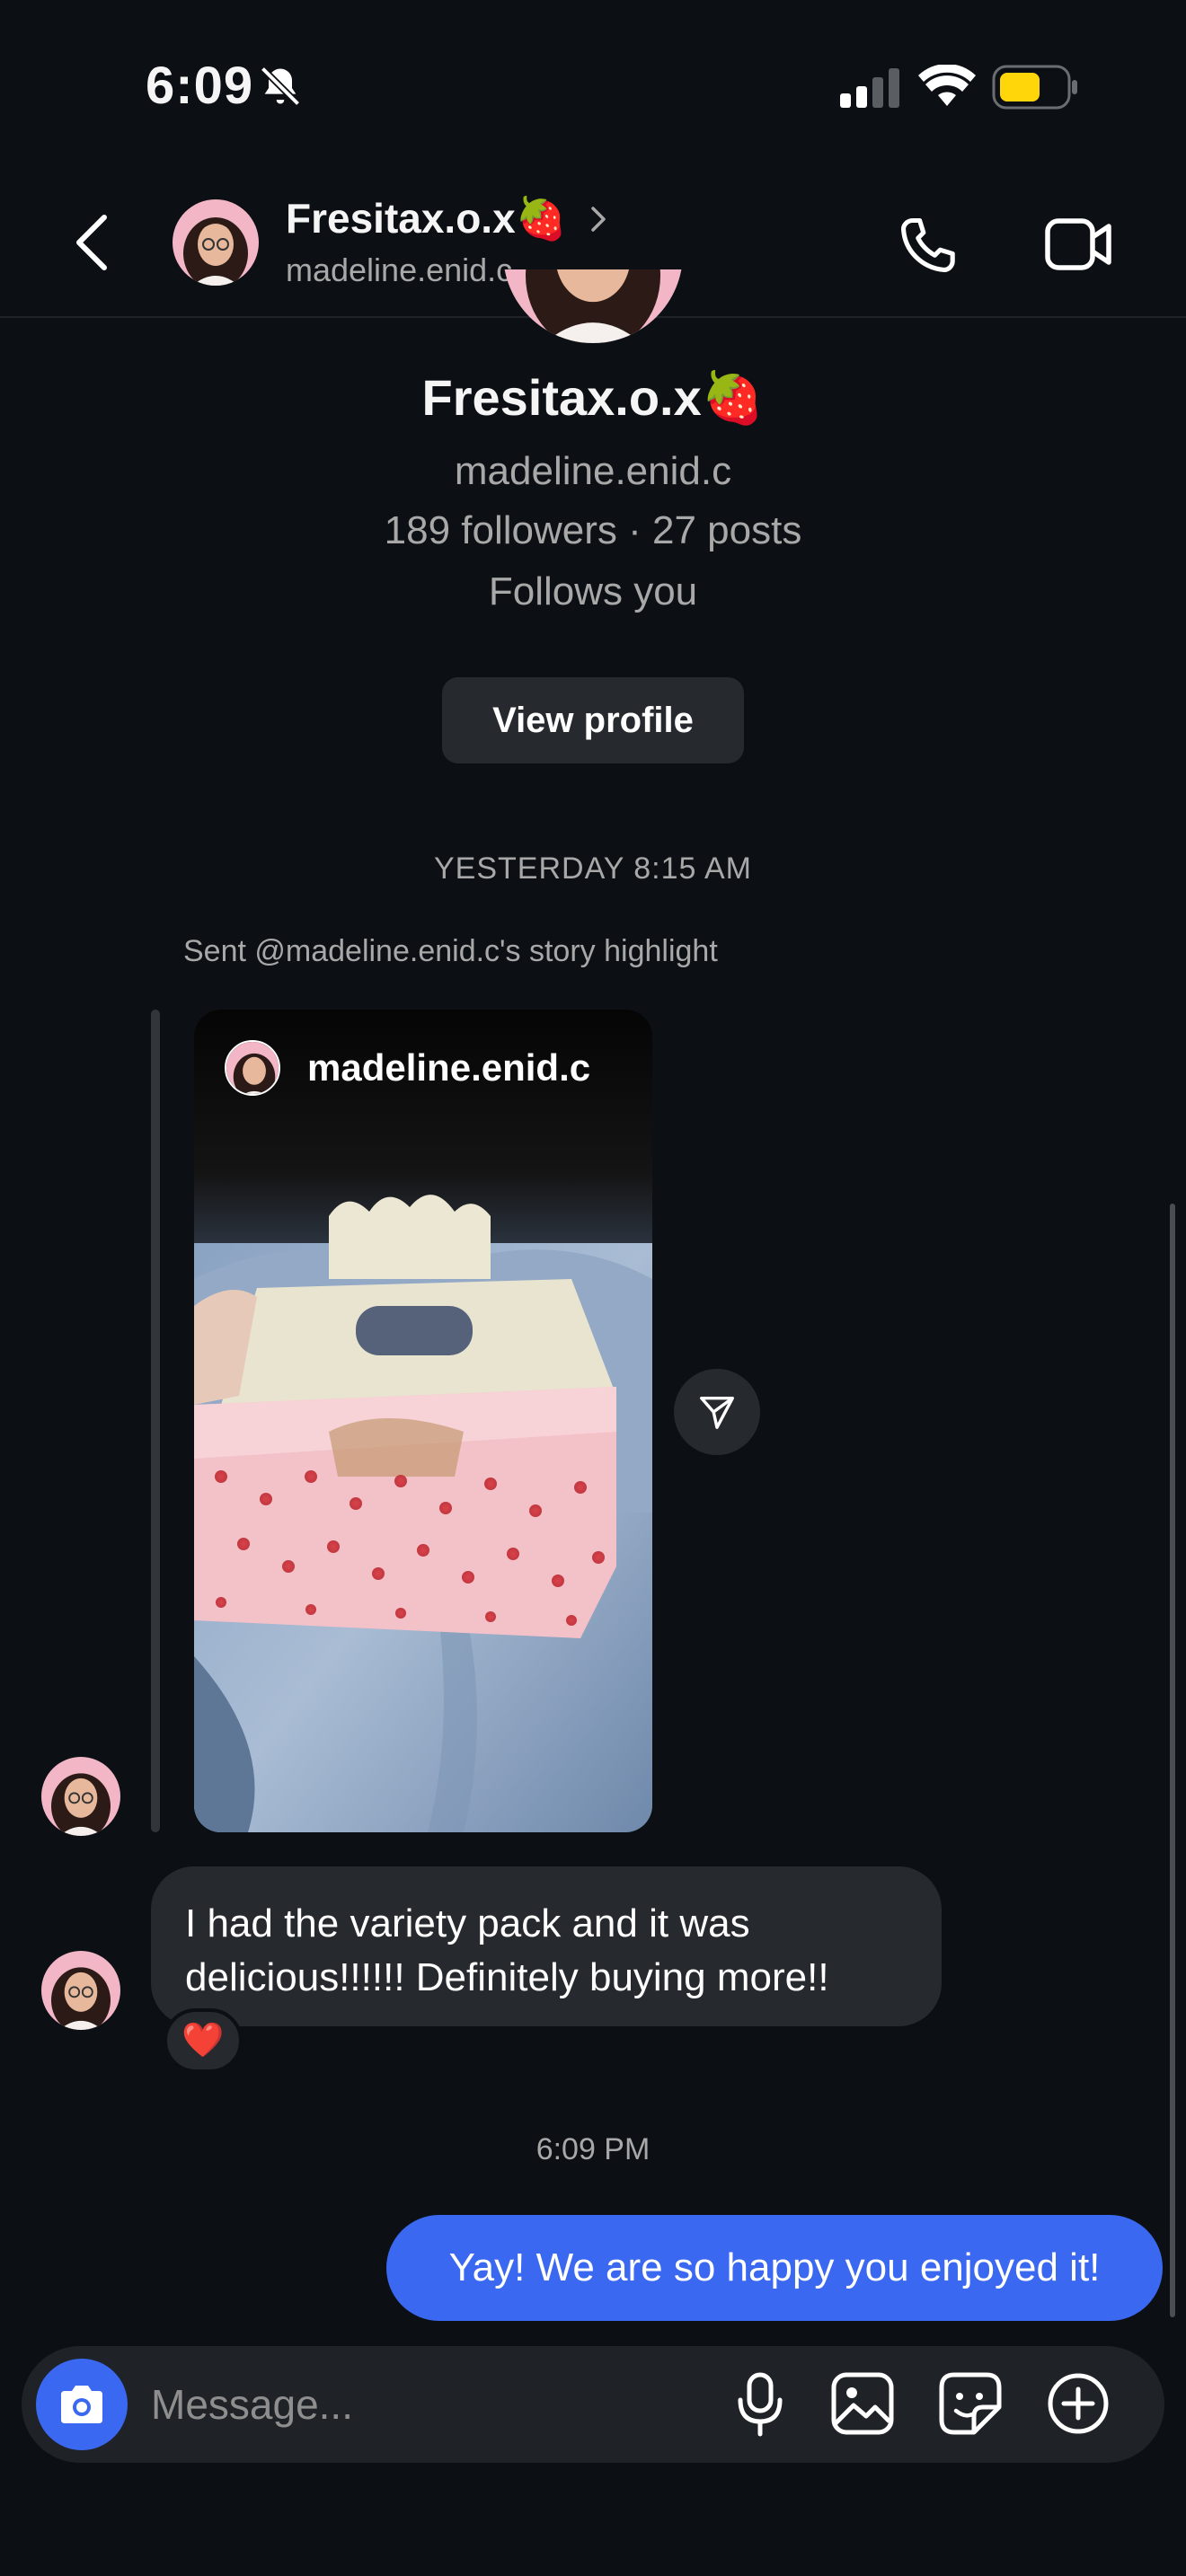 This screenshot has width=1186, height=2576. I want to click on video-call-button, so click(1078, 244).